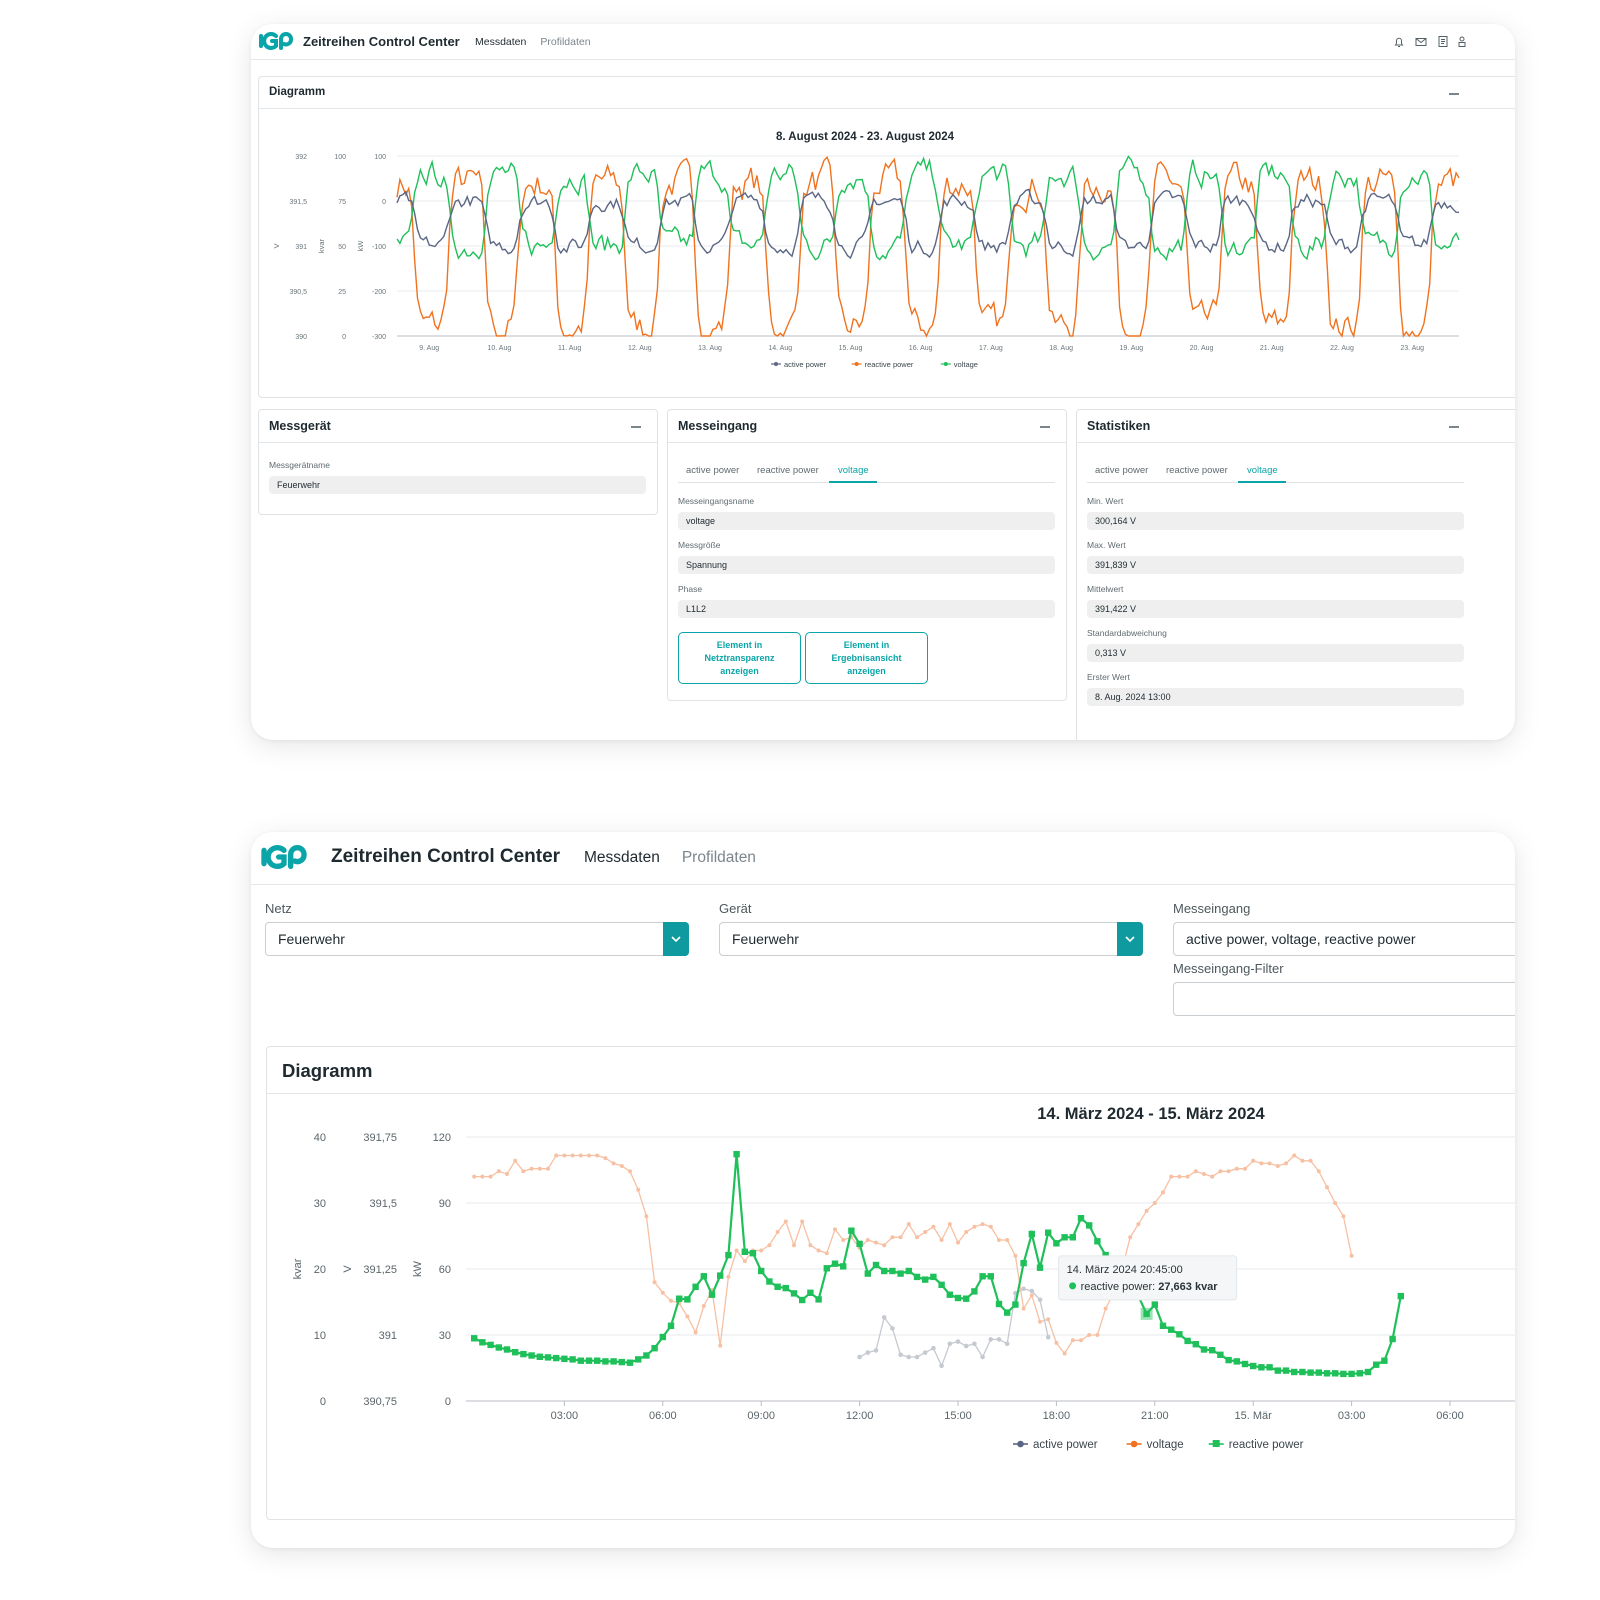 The height and width of the screenshot is (1600, 1600). What do you see at coordinates (477, 939) in the screenshot?
I see `netz-select: Feuerwehr` at bounding box center [477, 939].